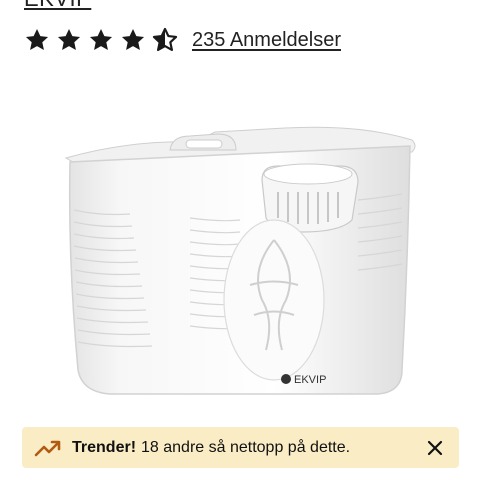 The image size is (480, 480). I want to click on trending-text: Trender! 18 andre så nettopp på dette., so click(211, 448).